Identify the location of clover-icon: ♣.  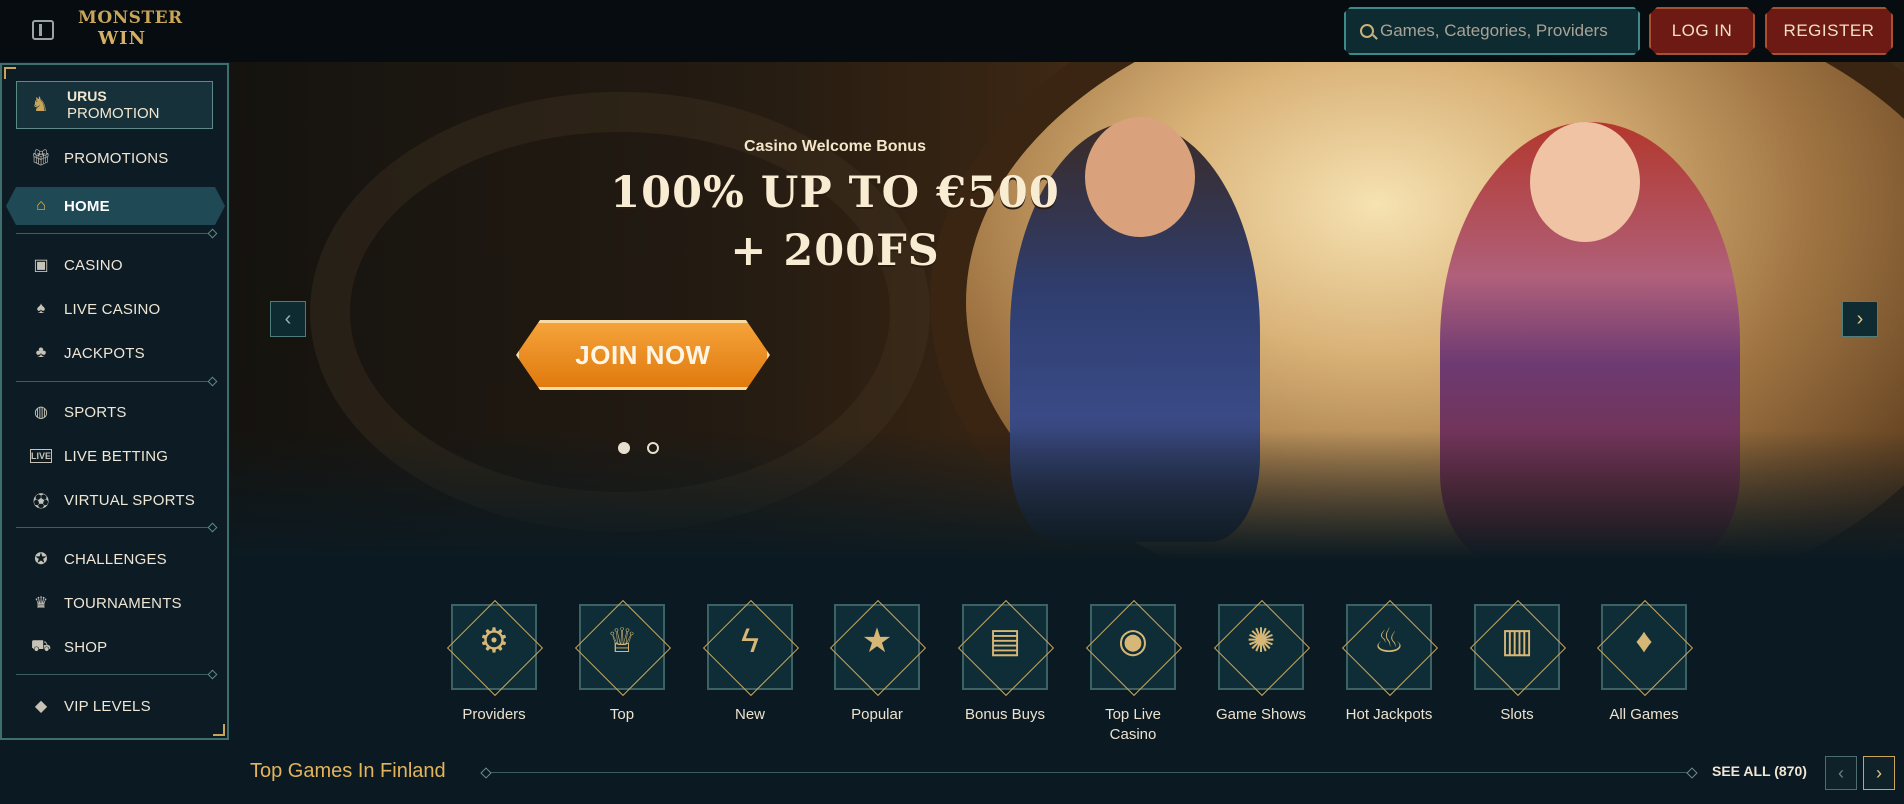
(41, 352).